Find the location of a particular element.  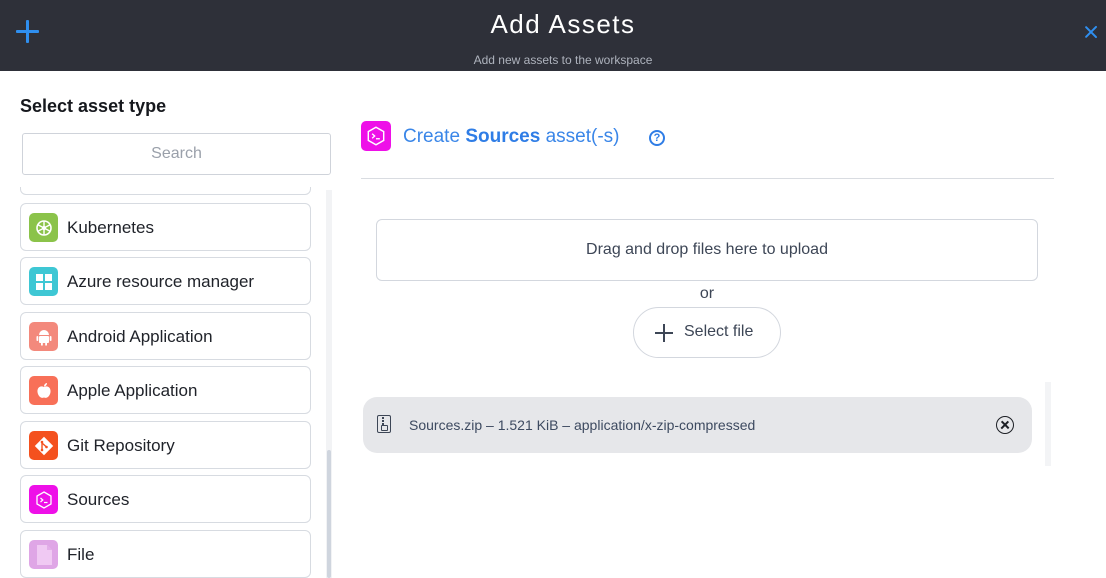

asset-type-azure: Azure resource manager is located at coordinates (165, 281).